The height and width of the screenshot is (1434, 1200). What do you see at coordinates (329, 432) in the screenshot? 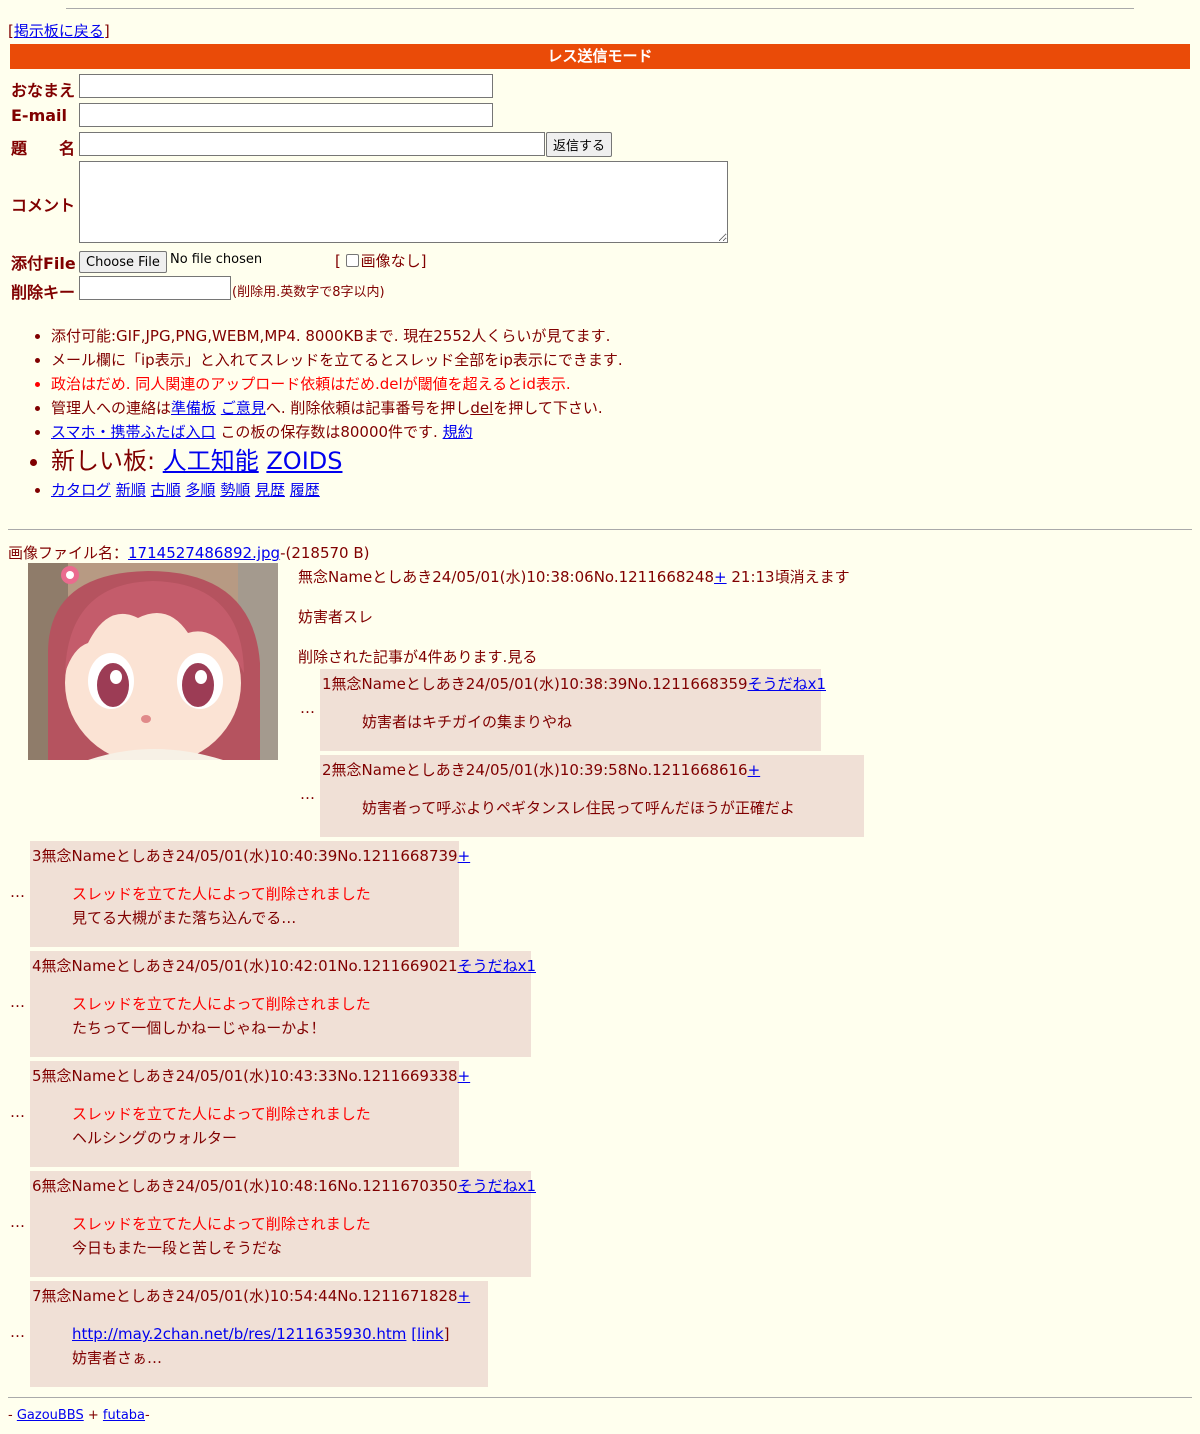
I see `rule-text: この板の保存数は80000件です.` at bounding box center [329, 432].